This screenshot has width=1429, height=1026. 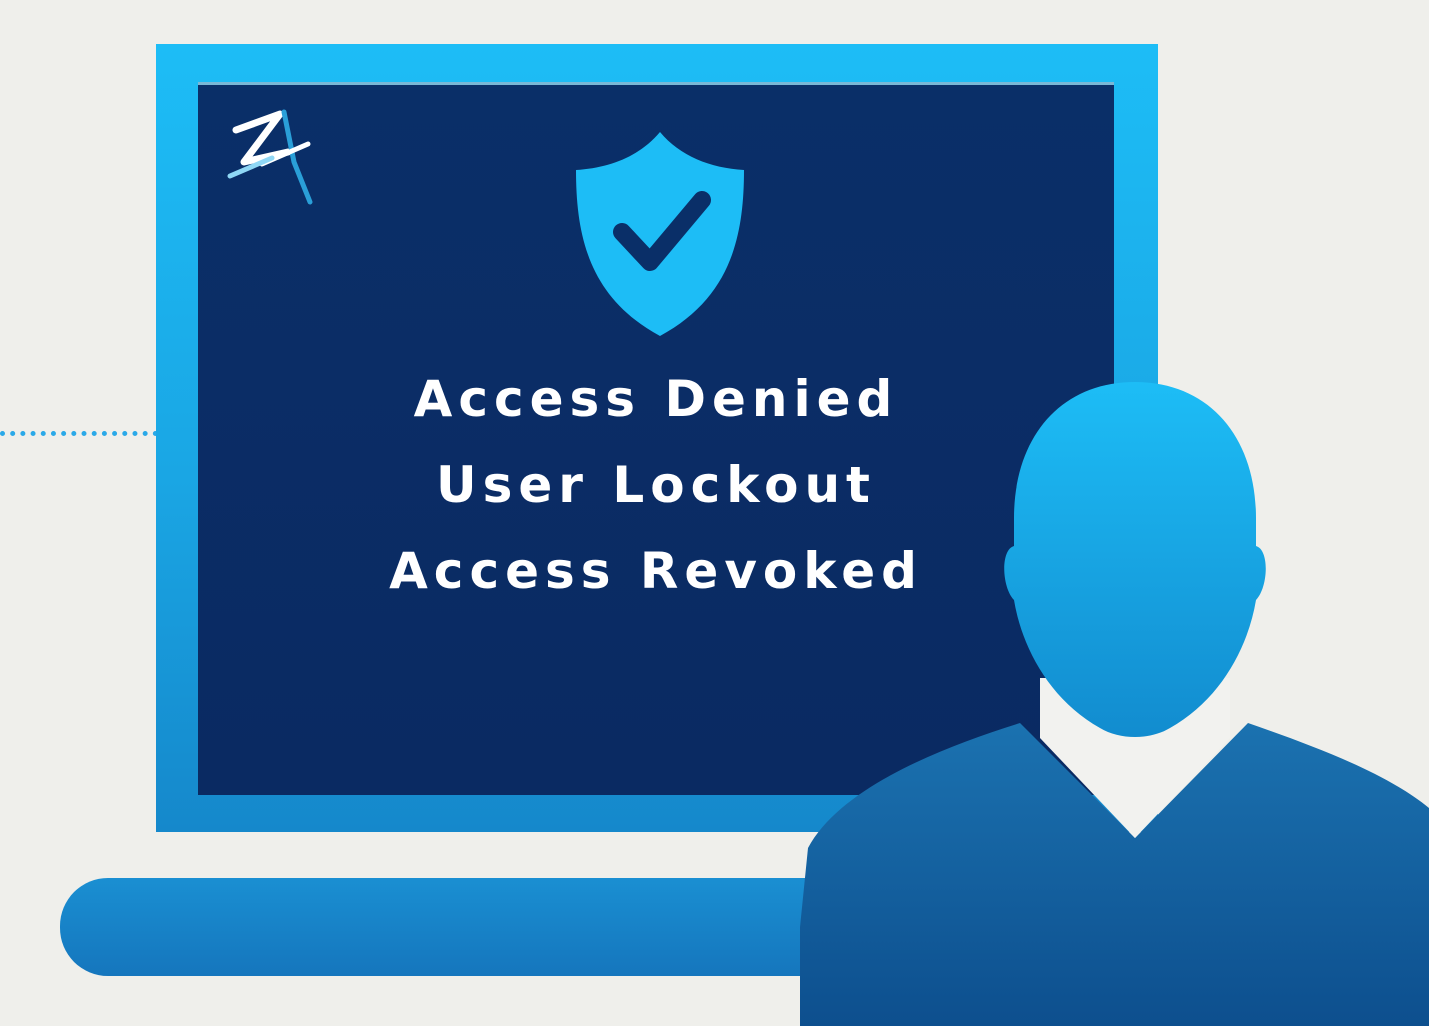 I want to click on dotted-connector-line, so click(x=79, y=433).